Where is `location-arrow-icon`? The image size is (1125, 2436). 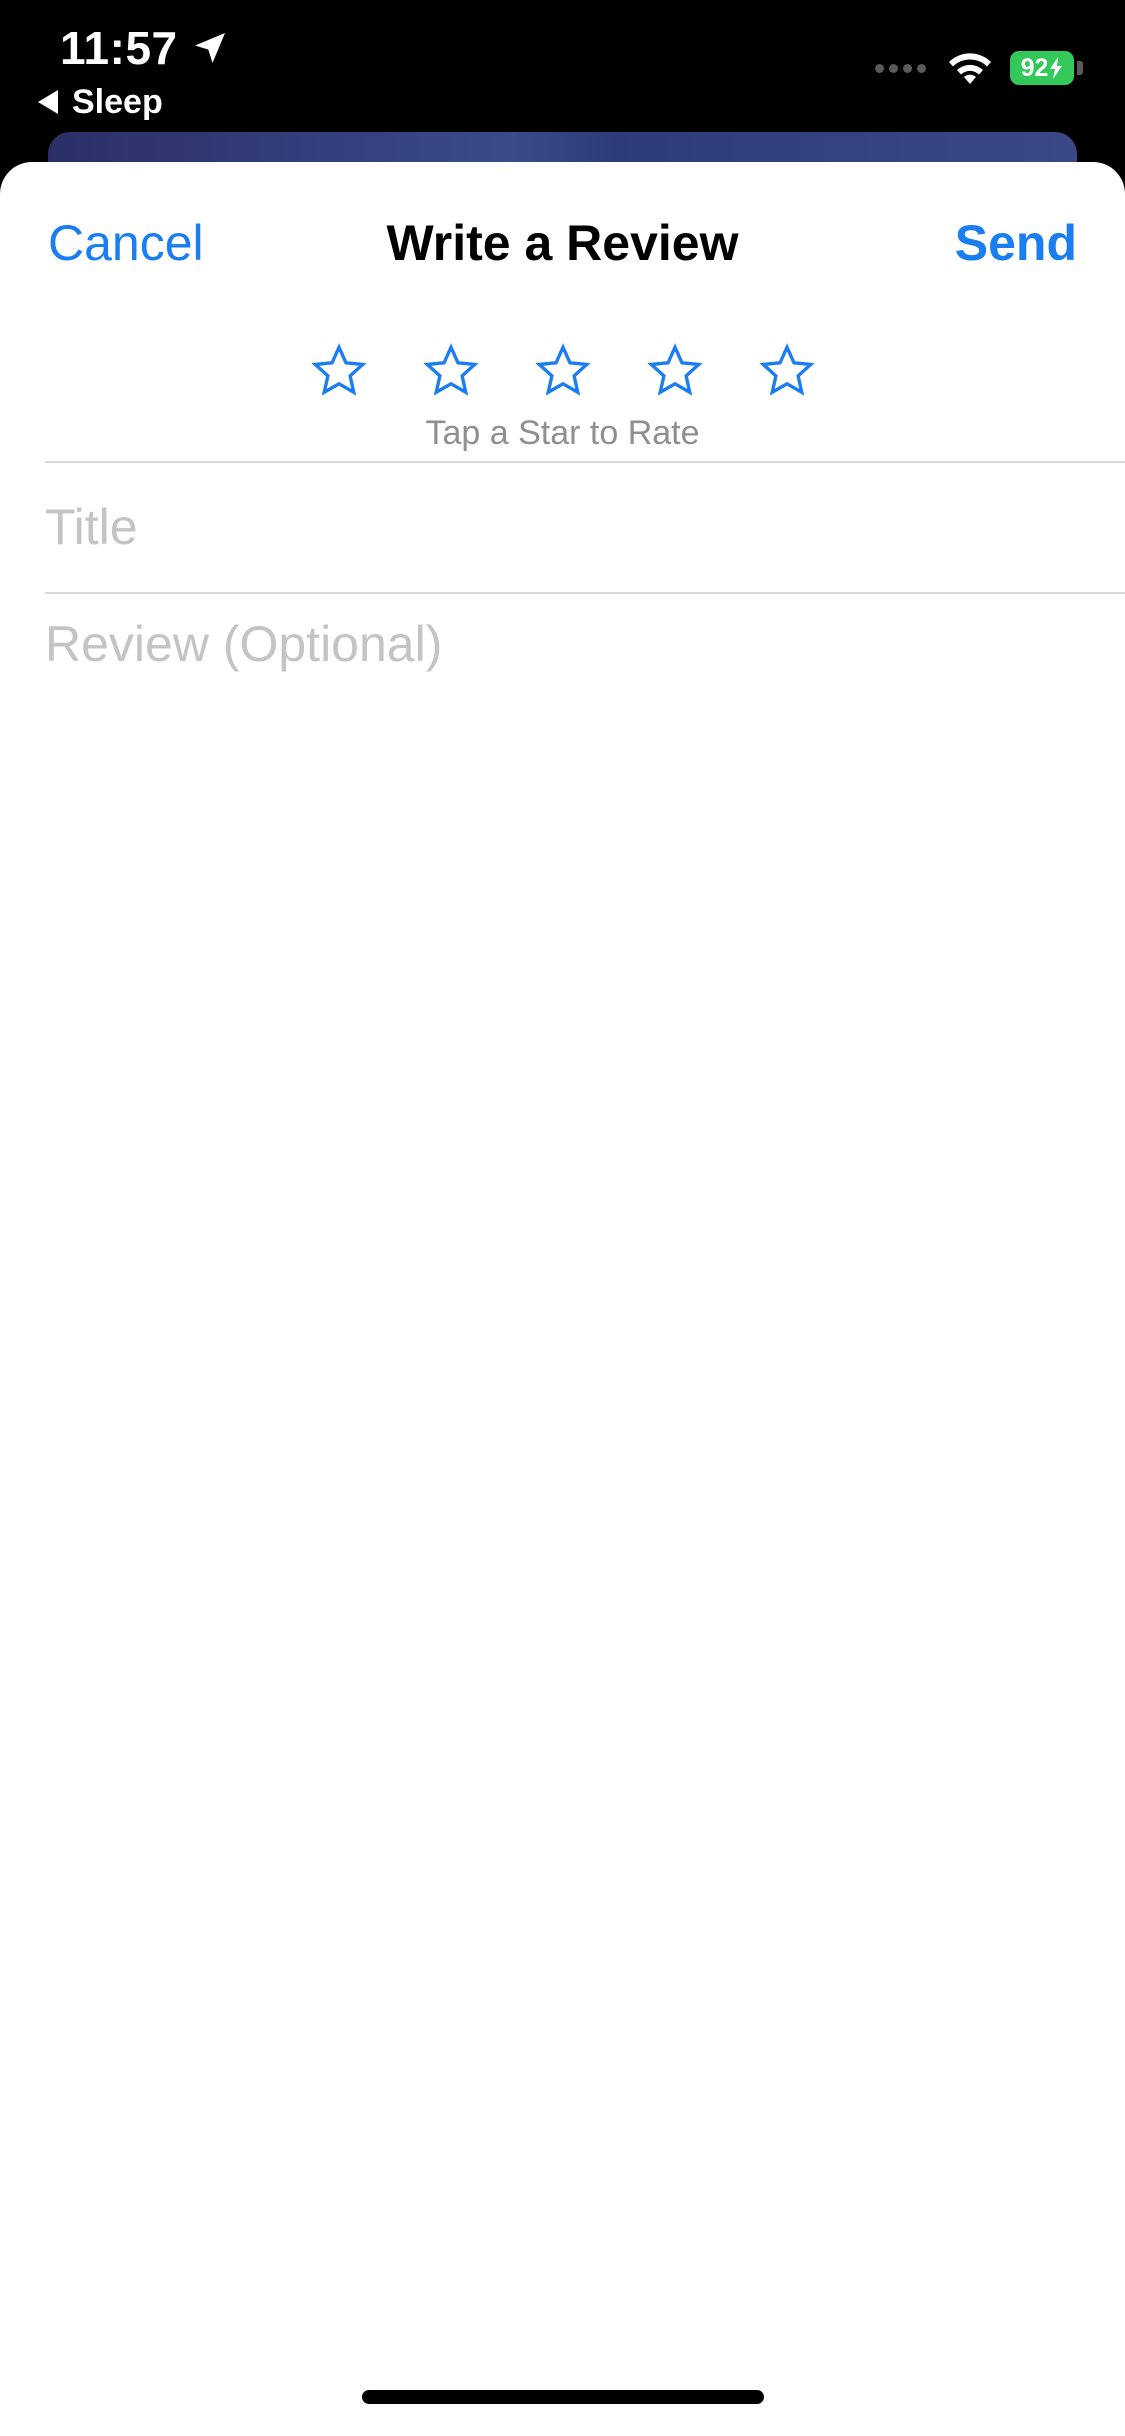
location-arrow-icon is located at coordinates (209, 48).